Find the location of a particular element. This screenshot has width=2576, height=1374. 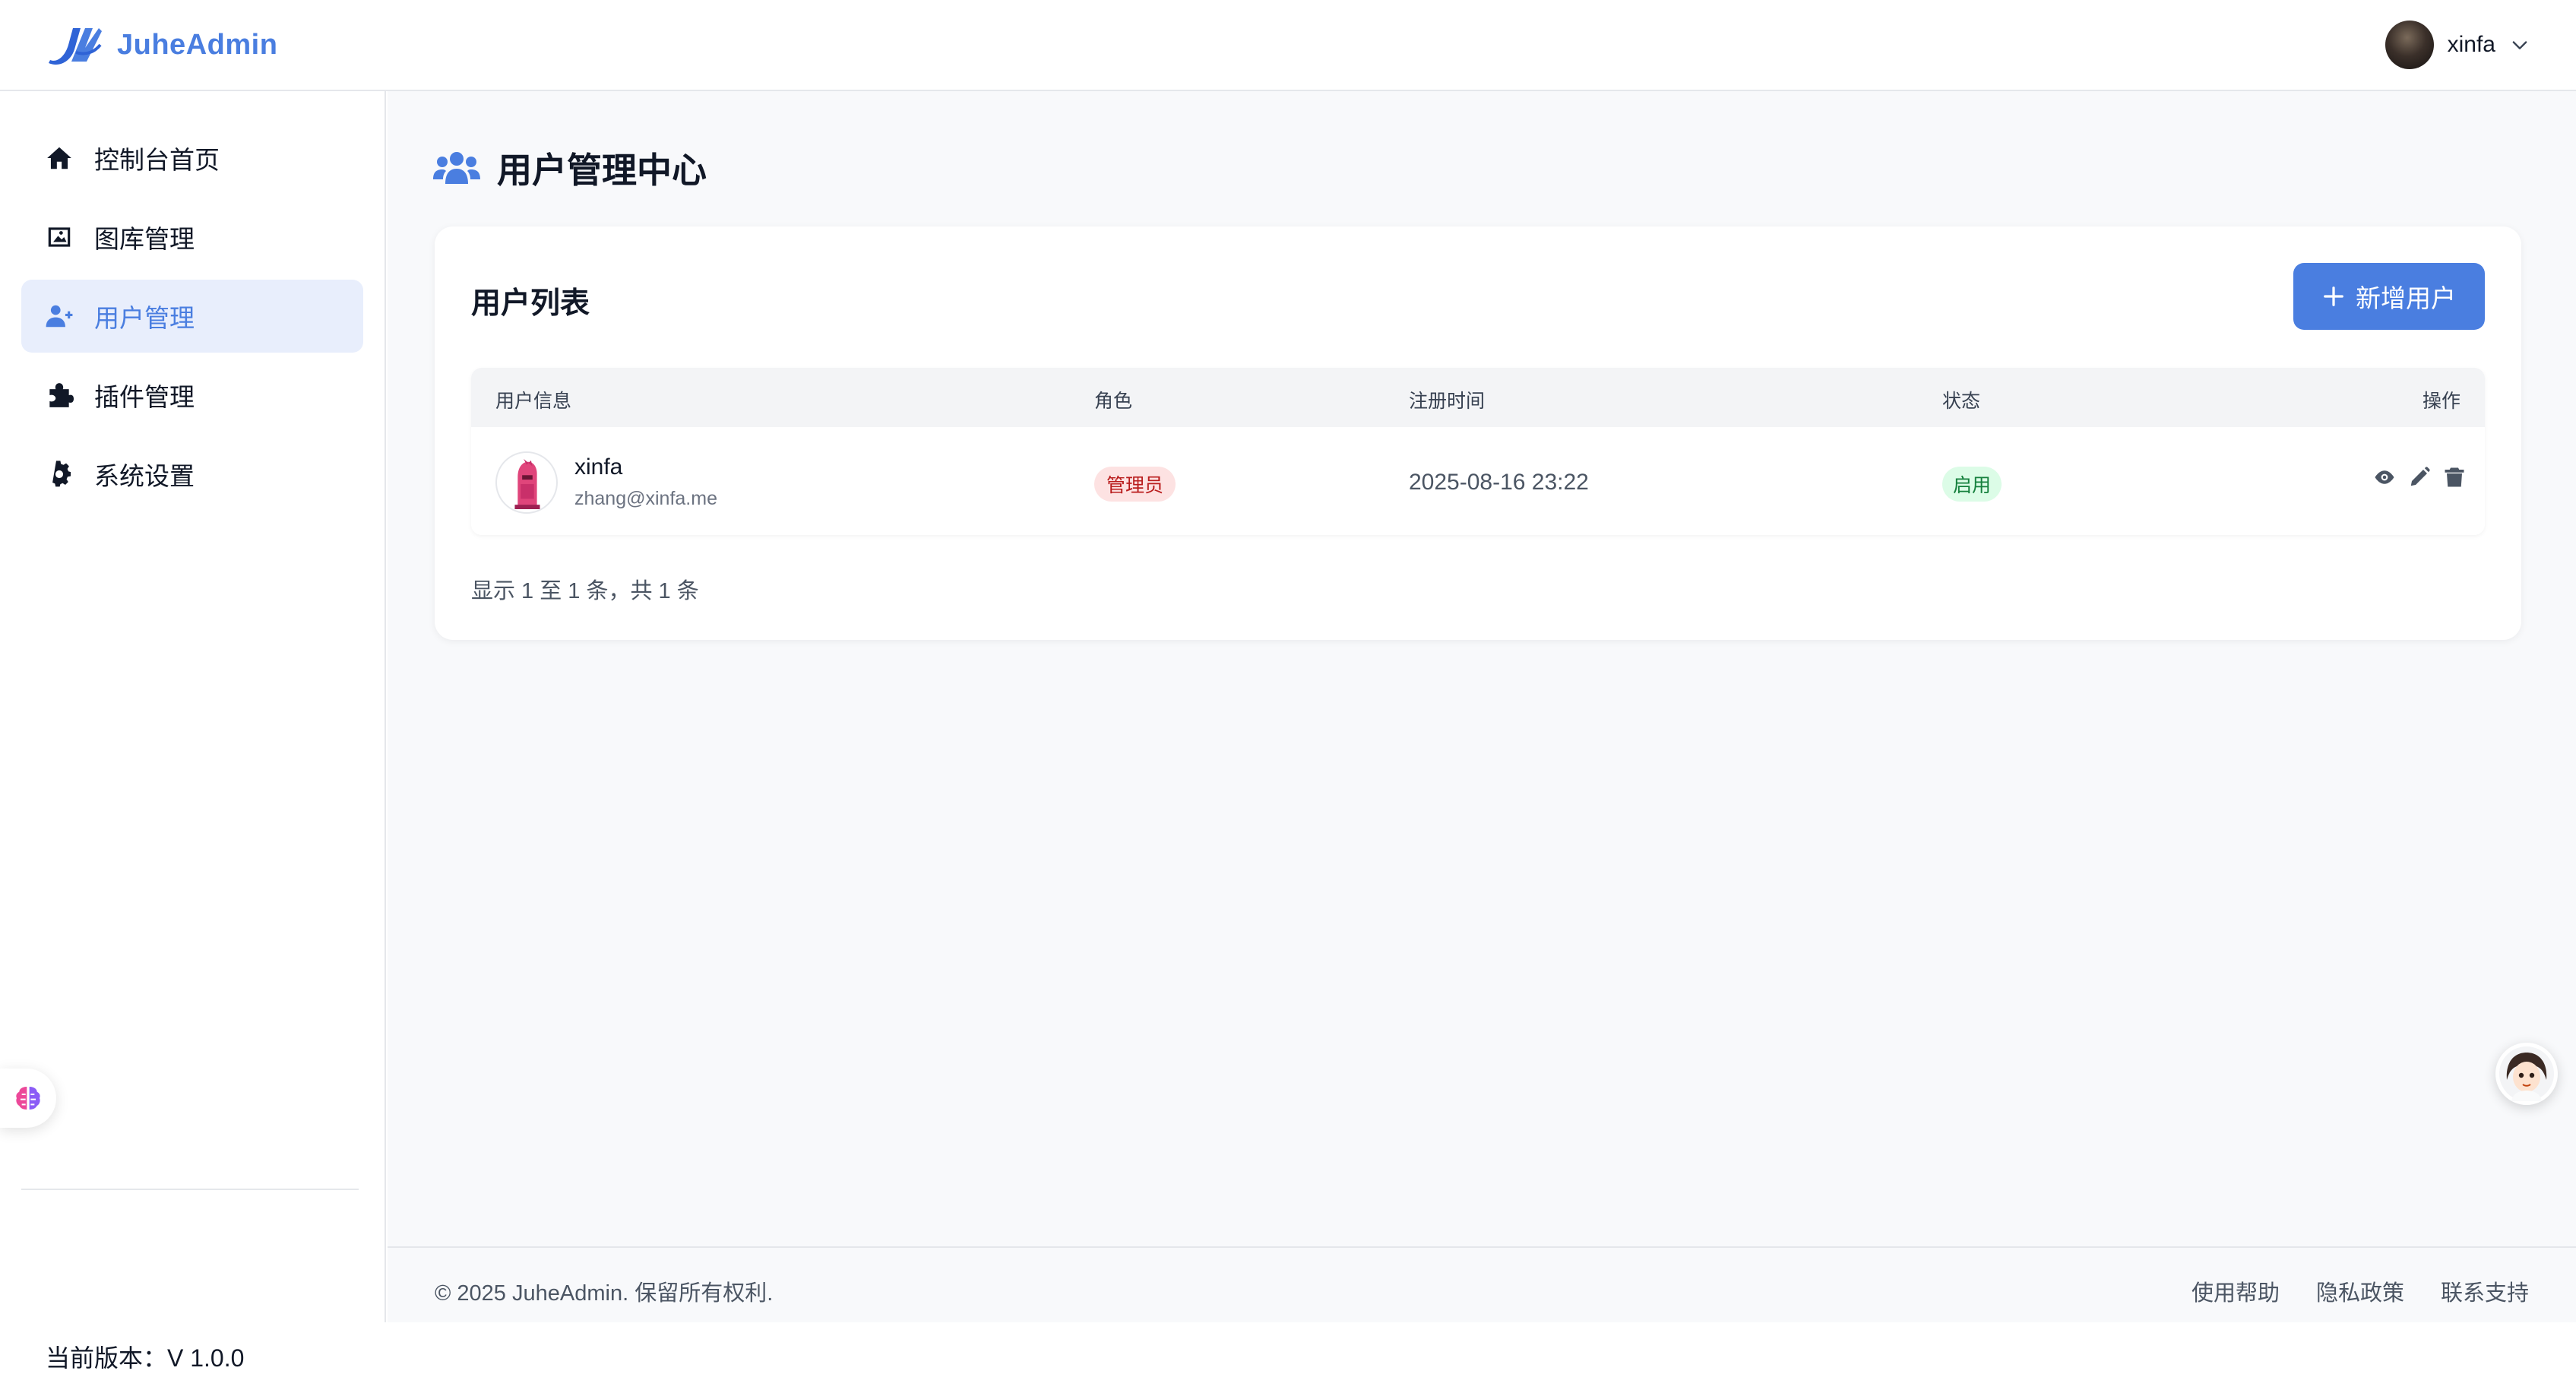

column-header-role: 角色 is located at coordinates (1113, 401).